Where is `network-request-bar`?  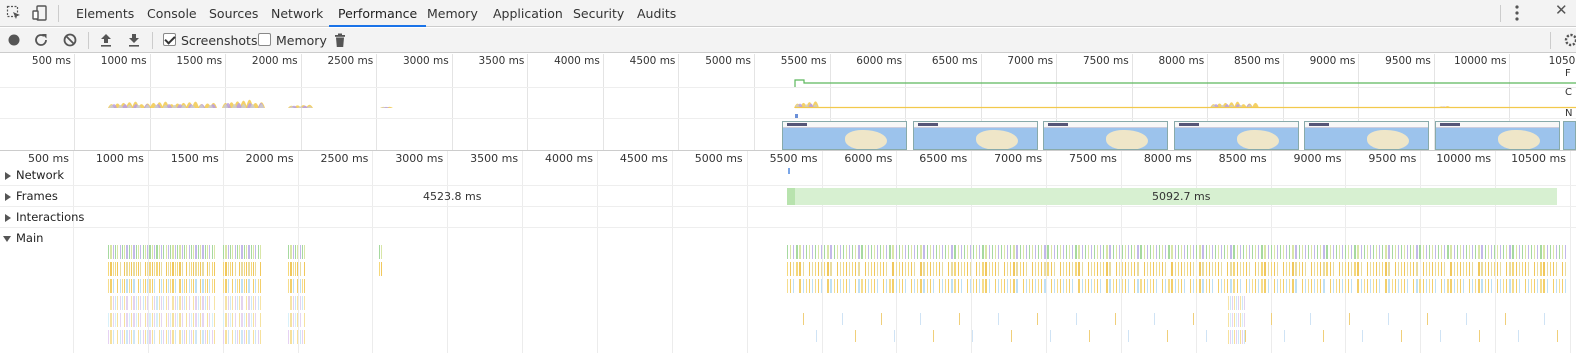 network-request-bar is located at coordinates (789, 171).